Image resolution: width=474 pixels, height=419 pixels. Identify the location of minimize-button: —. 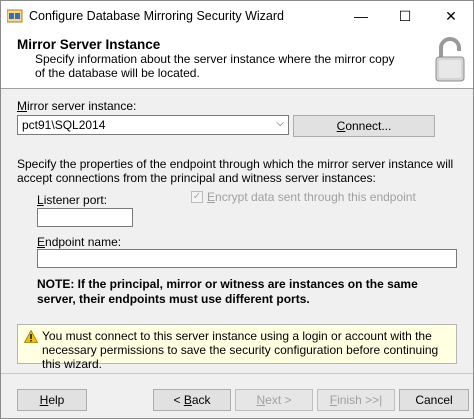
(361, 16).